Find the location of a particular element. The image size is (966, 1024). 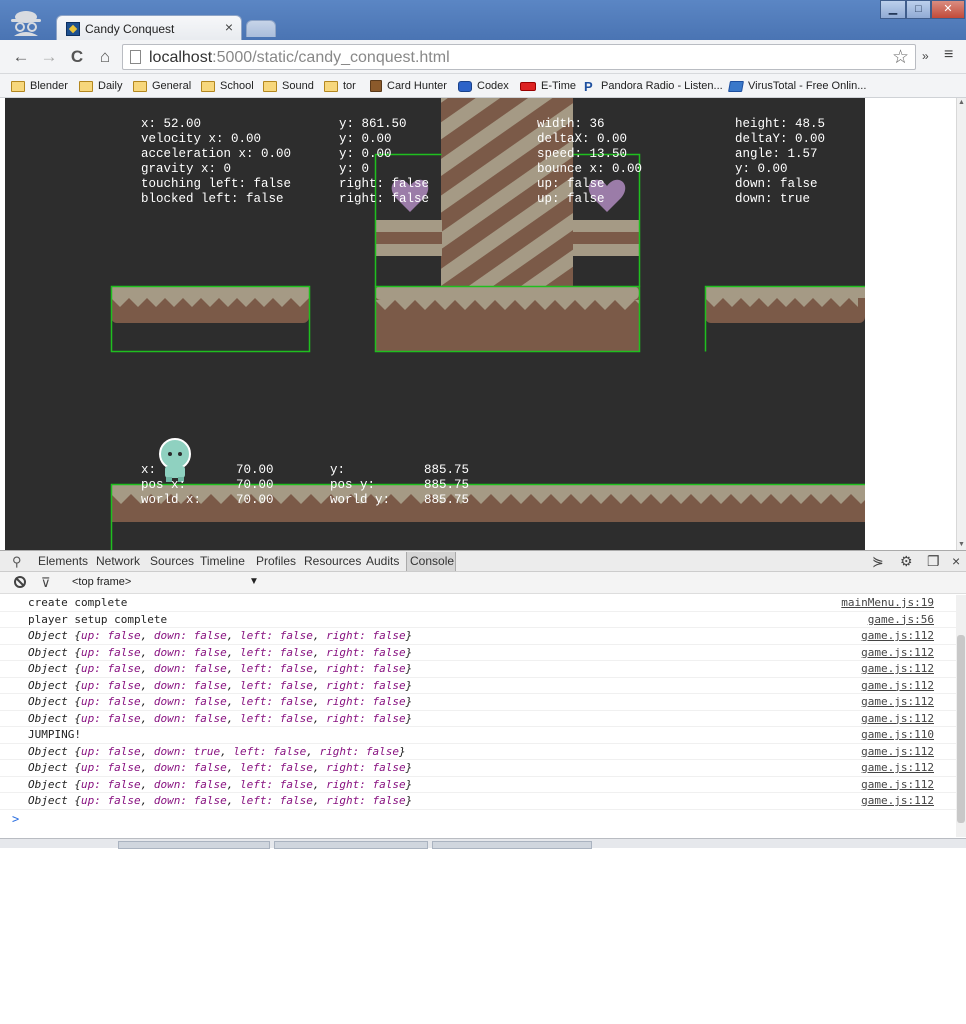

console-source-link: mainMenu.js:19 is located at coordinates (887, 603).